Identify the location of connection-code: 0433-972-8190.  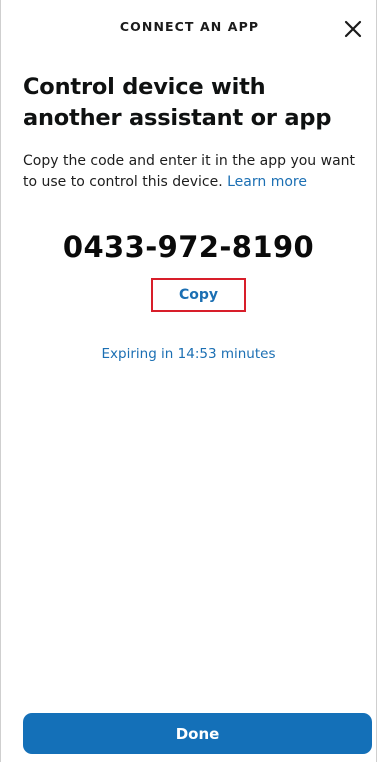
(188, 247).